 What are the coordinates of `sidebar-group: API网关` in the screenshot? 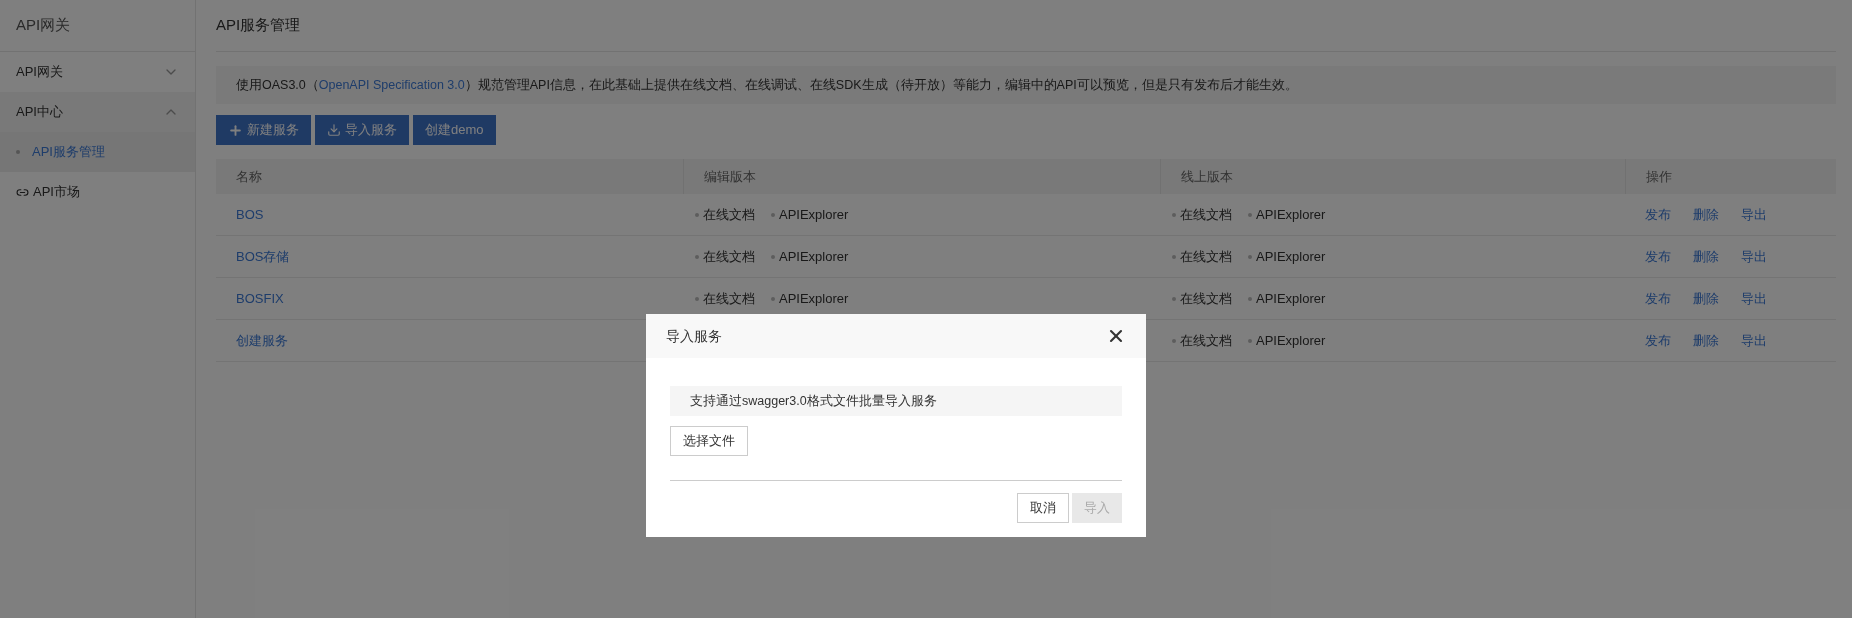 It's located at (97, 72).